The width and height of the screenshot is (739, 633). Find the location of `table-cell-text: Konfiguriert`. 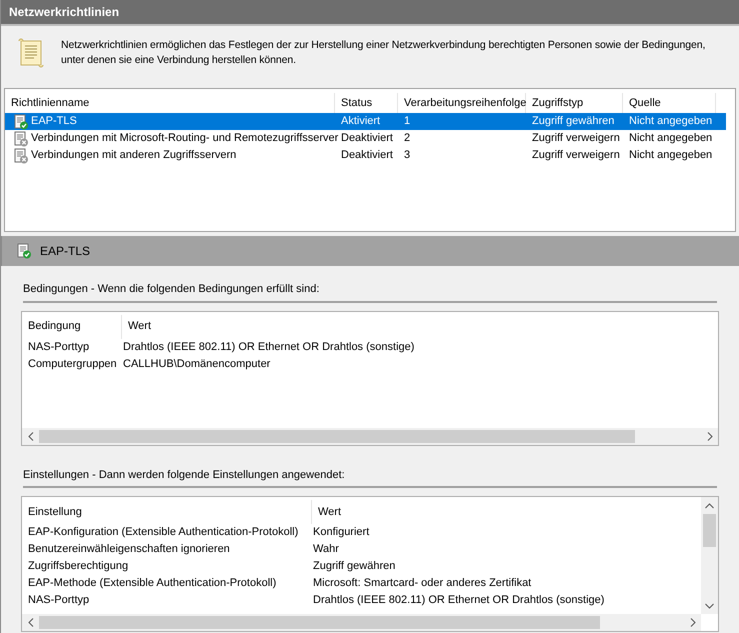

table-cell-text: Konfiguriert is located at coordinates (341, 532).